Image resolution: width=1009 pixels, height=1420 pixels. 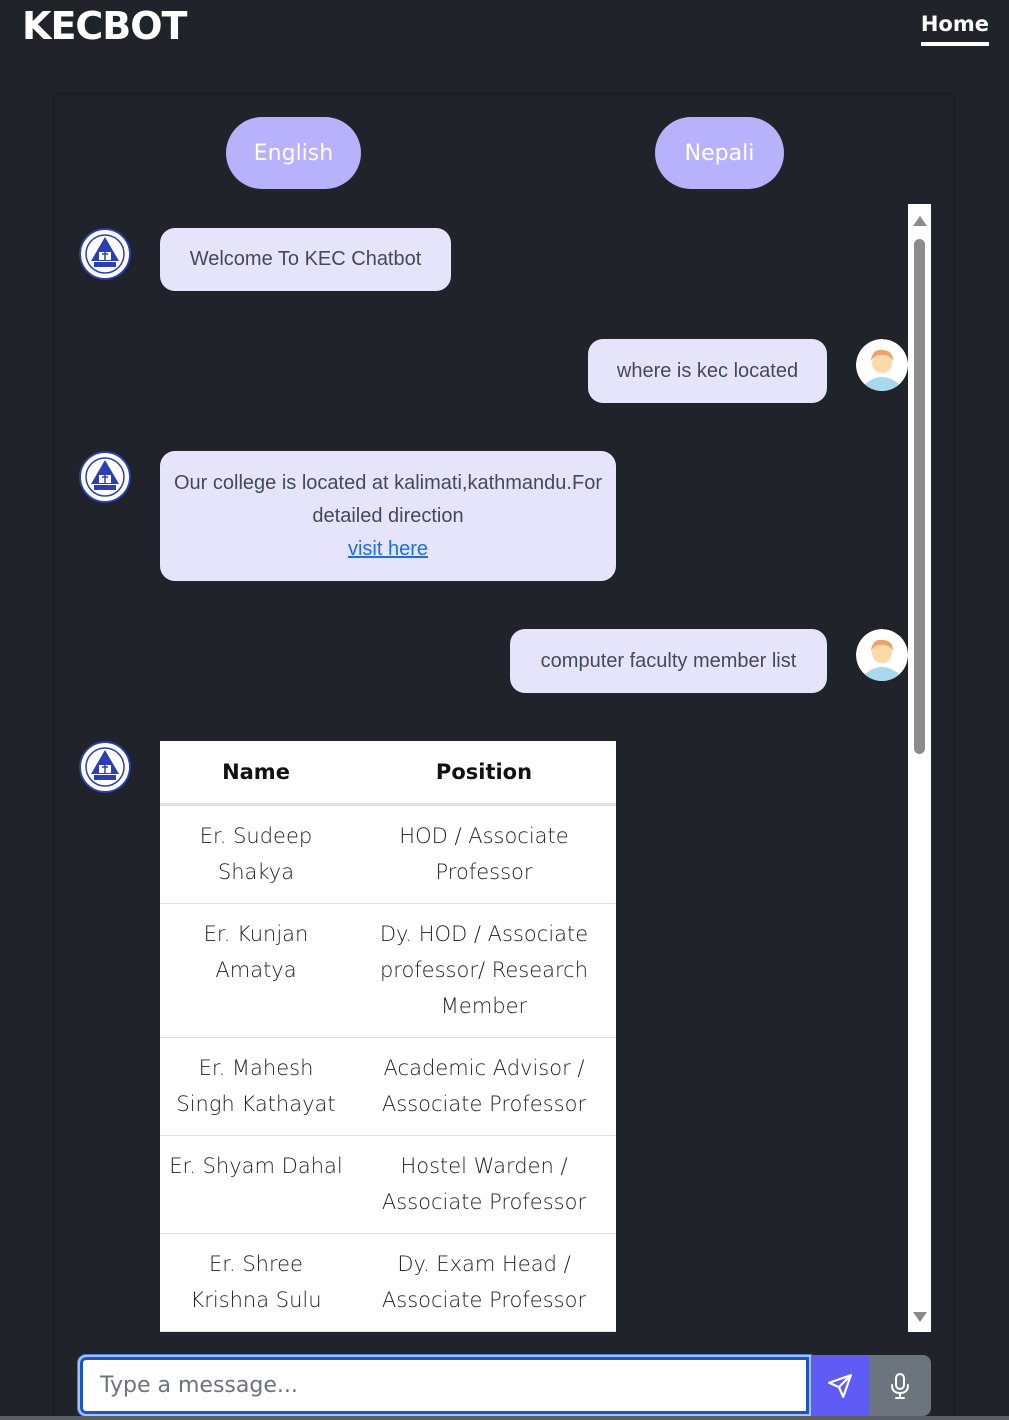 I want to click on chat-scrollbar, so click(x=919, y=768).